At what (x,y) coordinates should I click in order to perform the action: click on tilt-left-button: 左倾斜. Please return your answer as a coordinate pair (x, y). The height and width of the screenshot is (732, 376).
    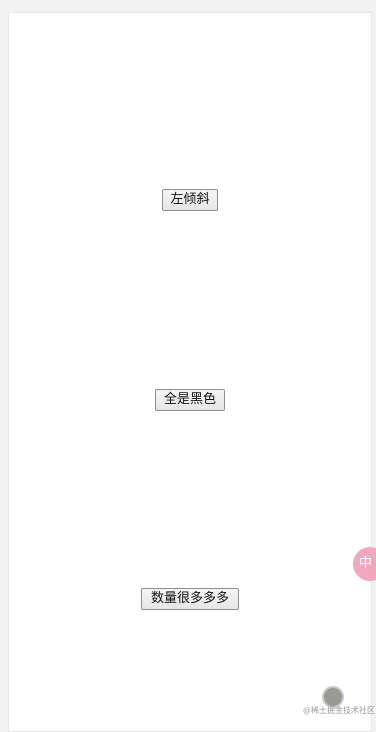
    Looking at the image, I should click on (190, 200).